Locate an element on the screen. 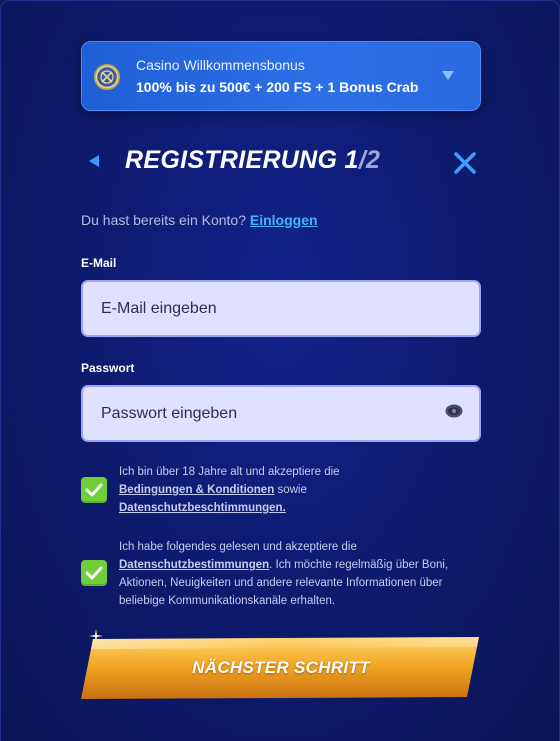 Image resolution: width=560 pixels, height=741 pixels. eye-icon is located at coordinates (454, 411).